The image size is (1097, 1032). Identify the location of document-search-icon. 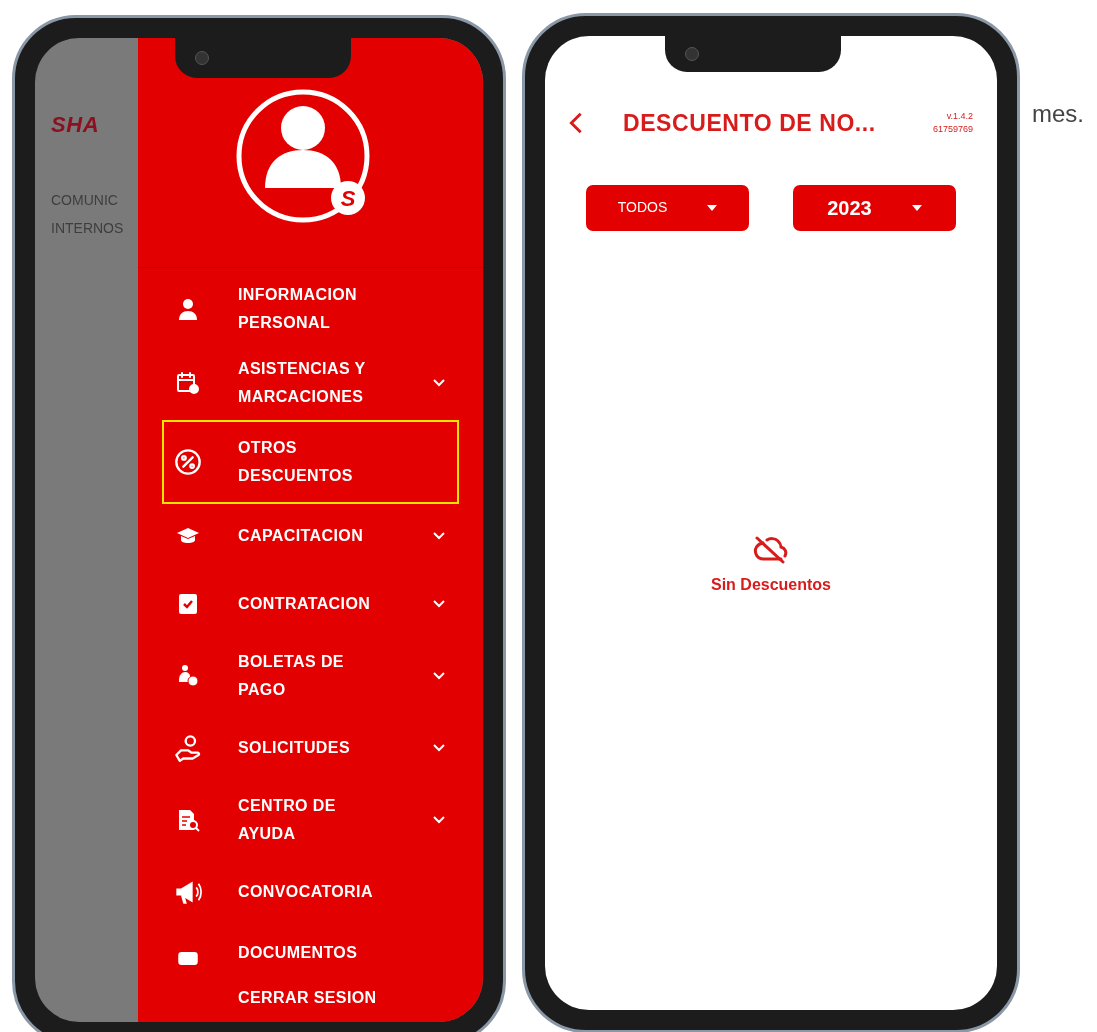
(188, 820).